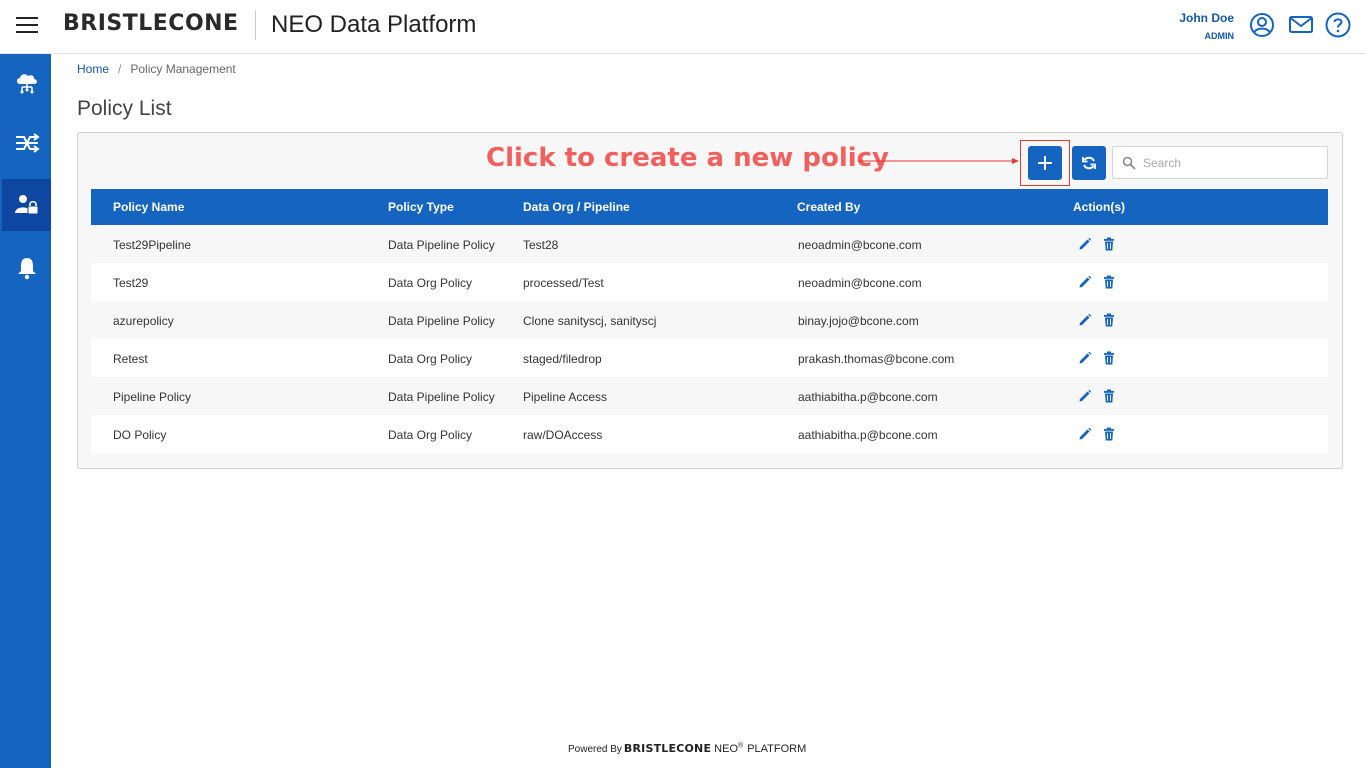 Image resolution: width=1366 pixels, height=768 pixels. Describe the element at coordinates (124, 108) in the screenshot. I see `page-title: Policy List` at that location.